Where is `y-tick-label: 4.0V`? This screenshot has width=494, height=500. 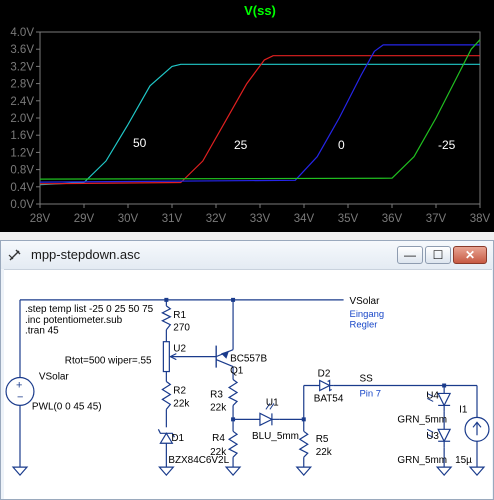
y-tick-label: 4.0V is located at coordinates (22, 33).